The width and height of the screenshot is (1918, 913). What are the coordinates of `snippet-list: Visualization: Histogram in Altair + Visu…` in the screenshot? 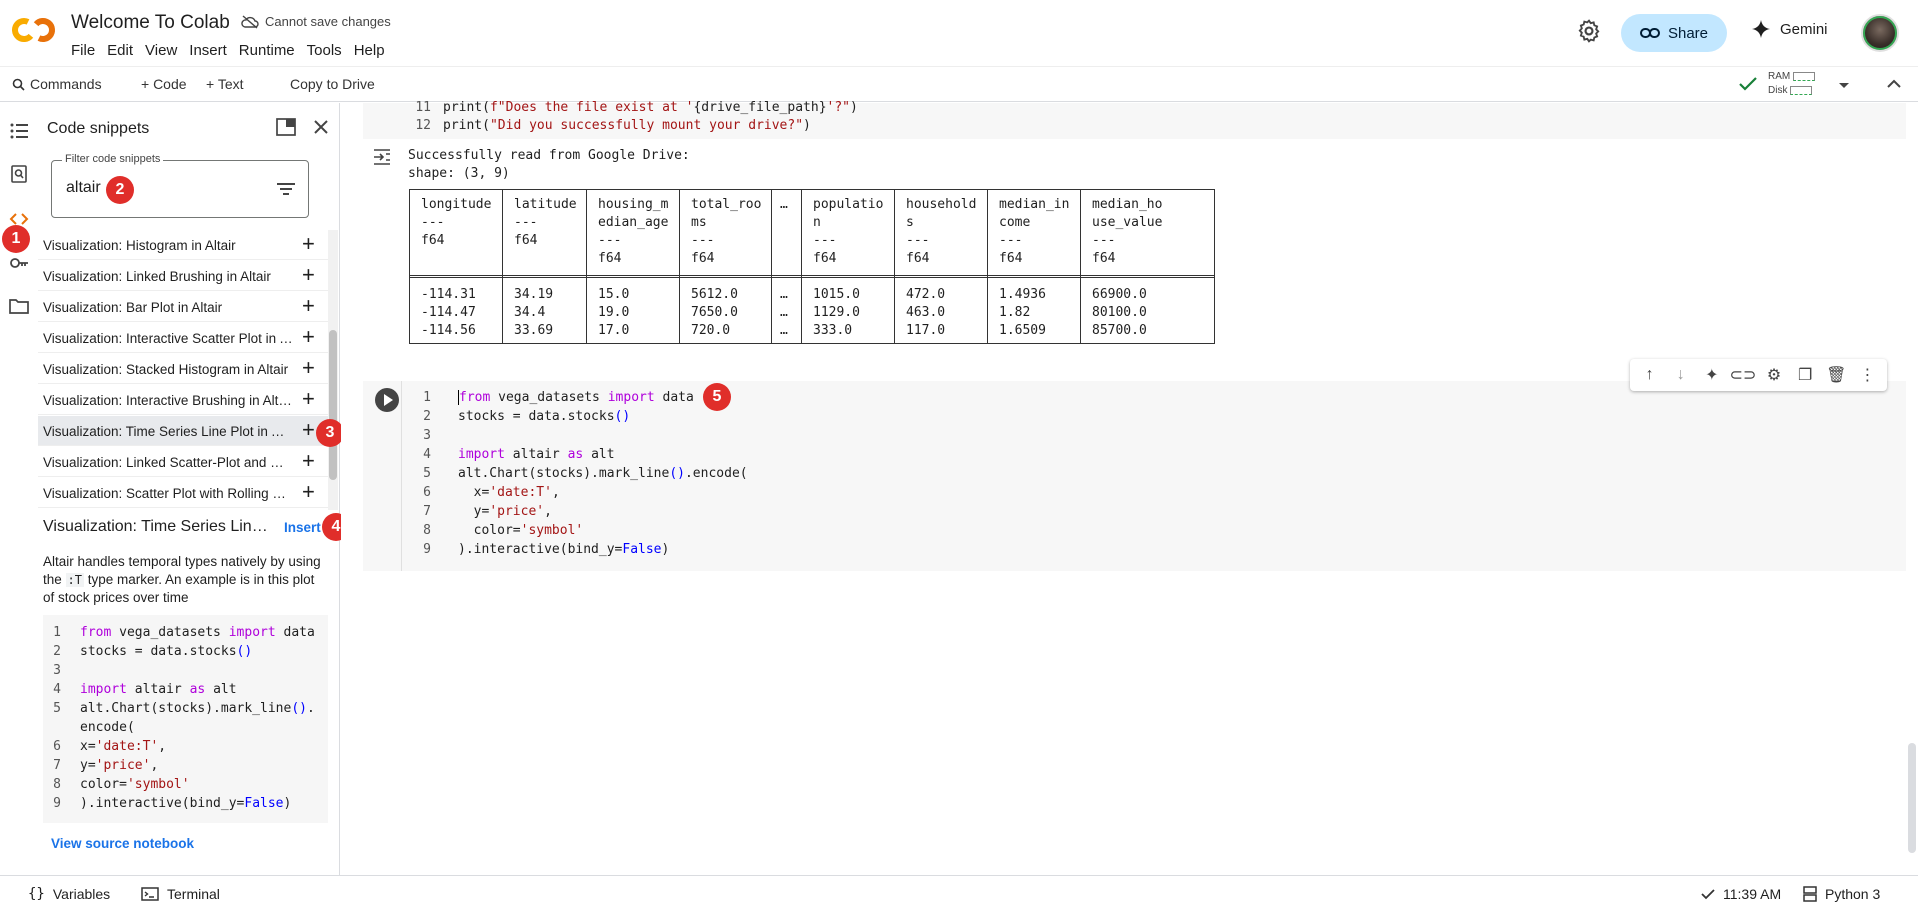 It's located at (183, 370).